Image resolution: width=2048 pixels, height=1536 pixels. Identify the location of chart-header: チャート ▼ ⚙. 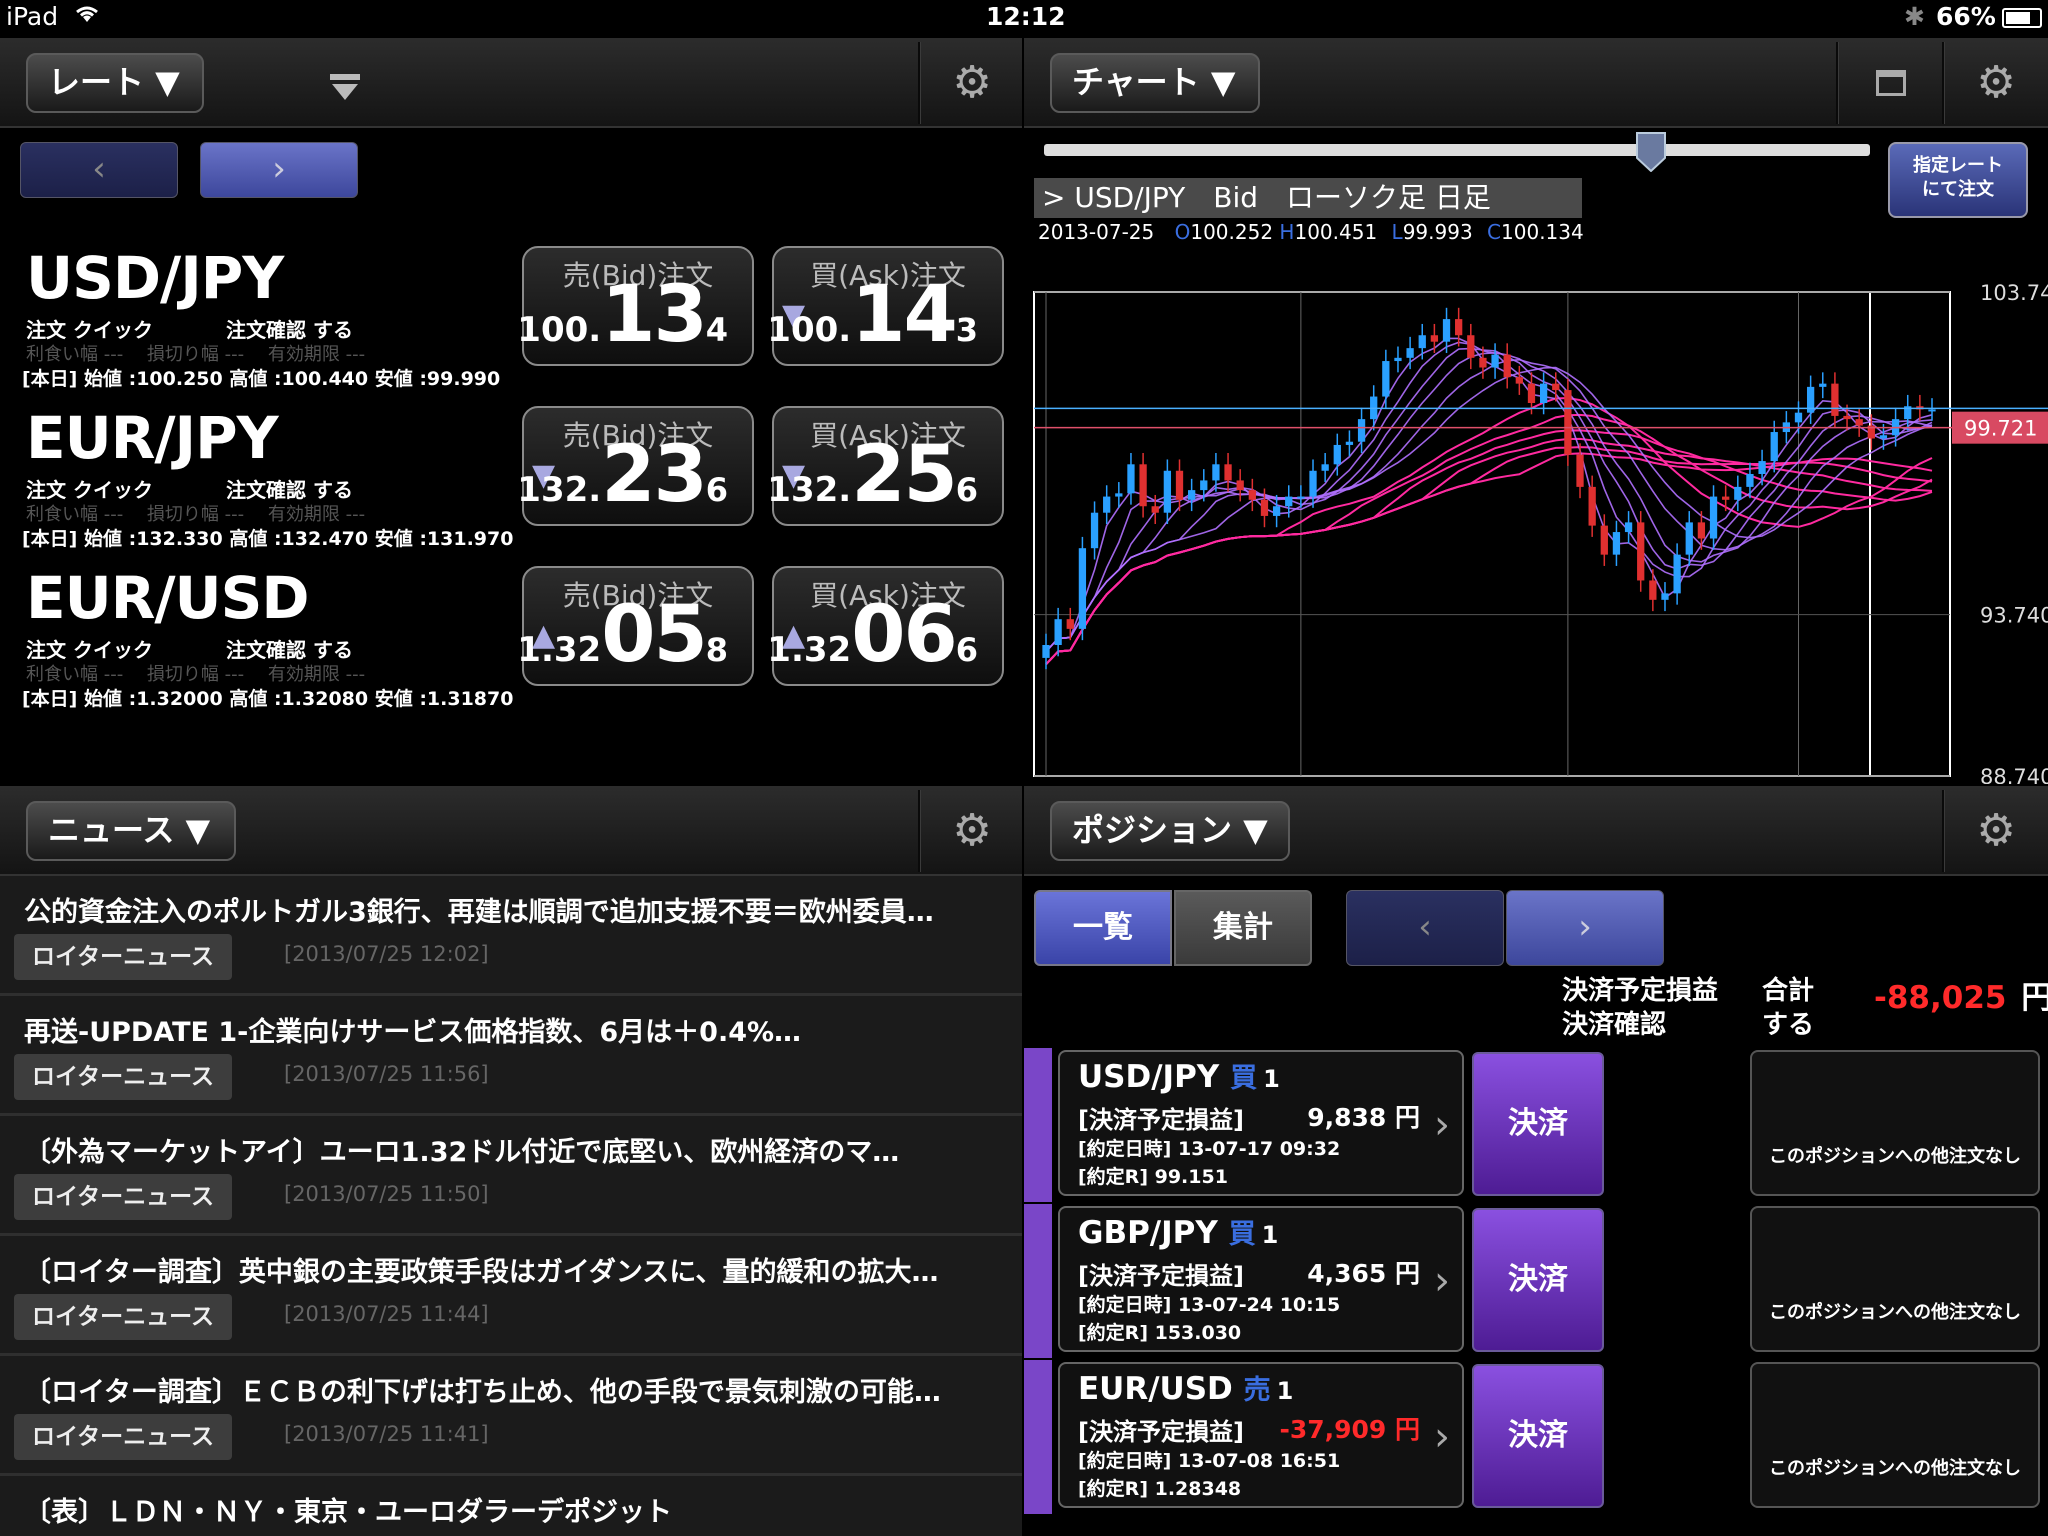
(1536, 83).